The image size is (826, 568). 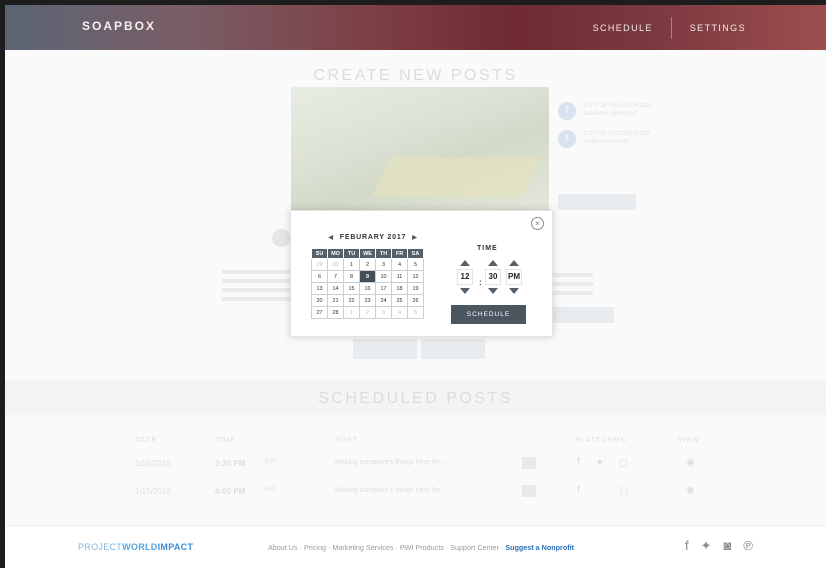 I want to click on calendar-day: 28, so click(x=335, y=312).